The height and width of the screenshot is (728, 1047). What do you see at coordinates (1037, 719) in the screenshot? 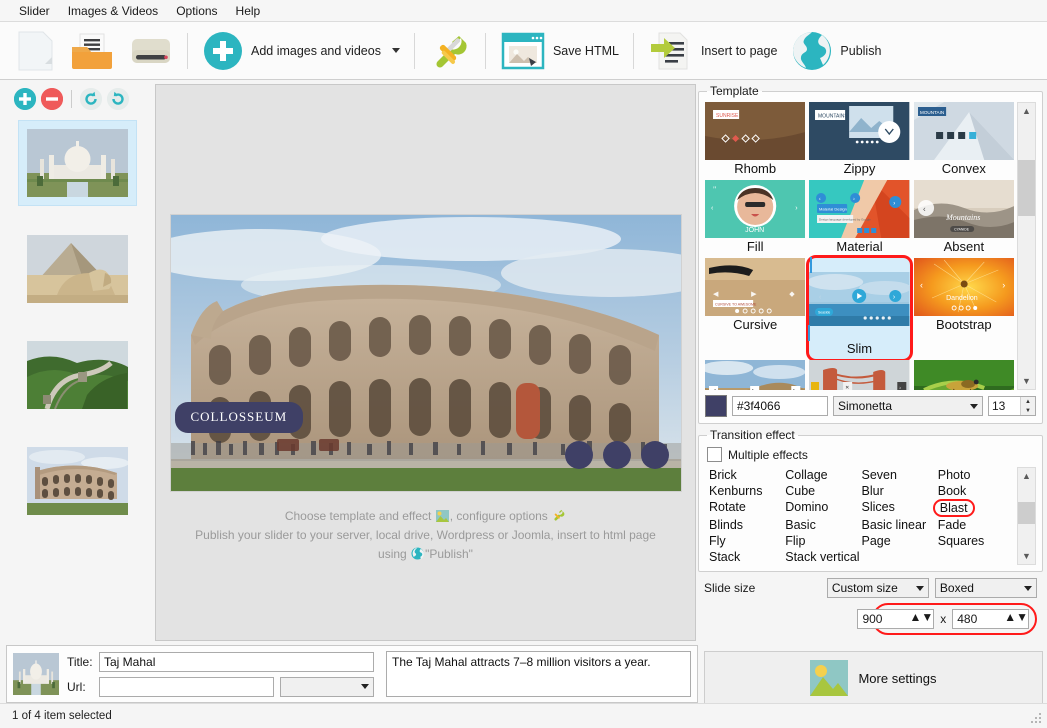
I see `resize-grip` at bounding box center [1037, 719].